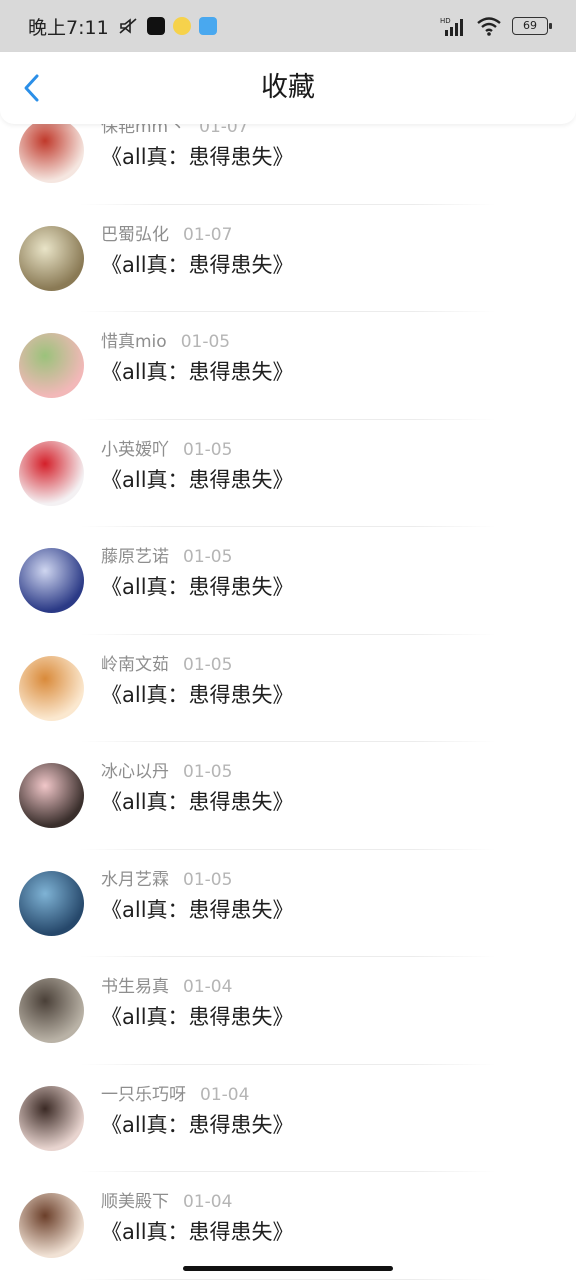 The height and width of the screenshot is (1280, 576). Describe the element at coordinates (135, 557) in the screenshot. I see `author-name: 藤原艺诺` at that location.